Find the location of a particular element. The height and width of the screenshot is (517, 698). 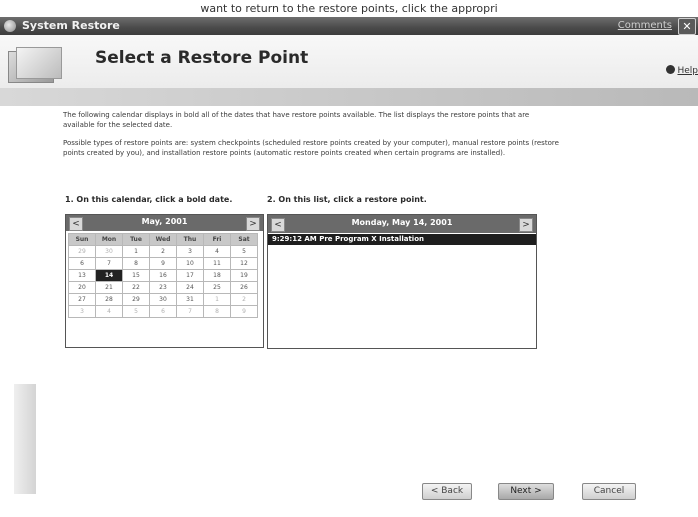

calendar-month-label: May, 2001 is located at coordinates (164, 221).